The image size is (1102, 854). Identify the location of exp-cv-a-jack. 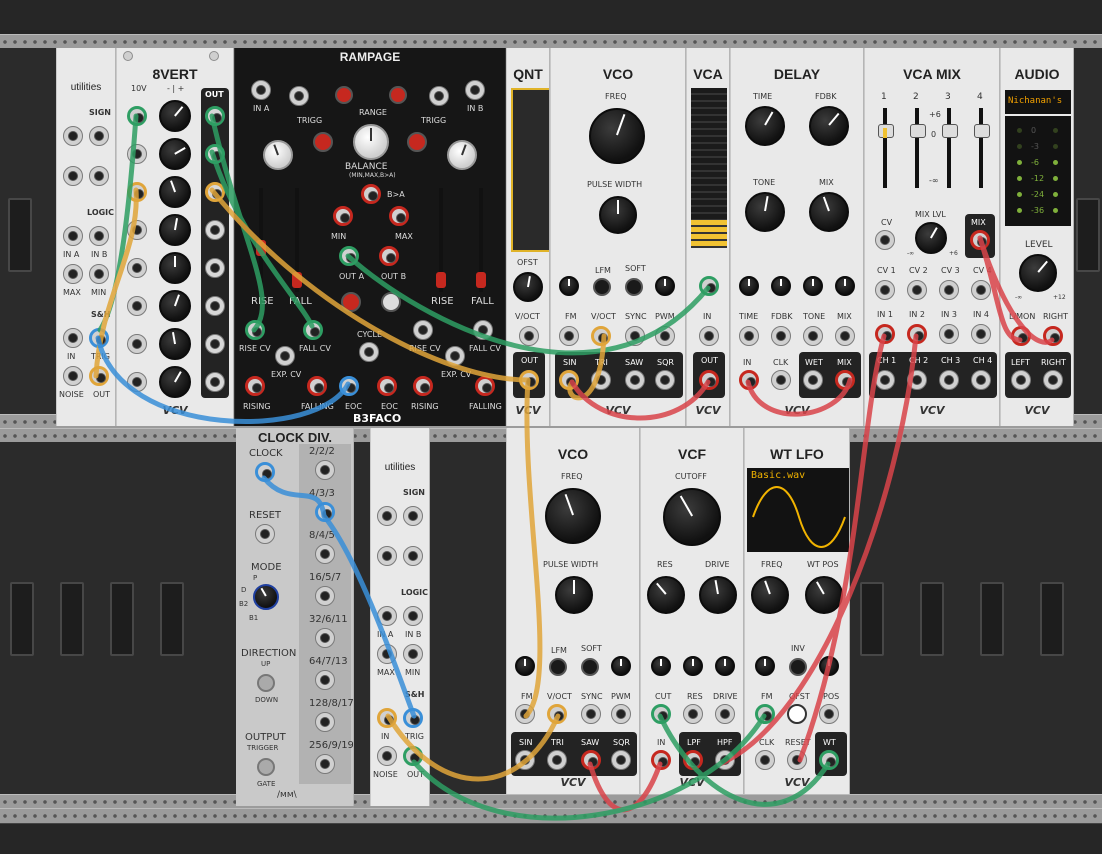
(285, 356).